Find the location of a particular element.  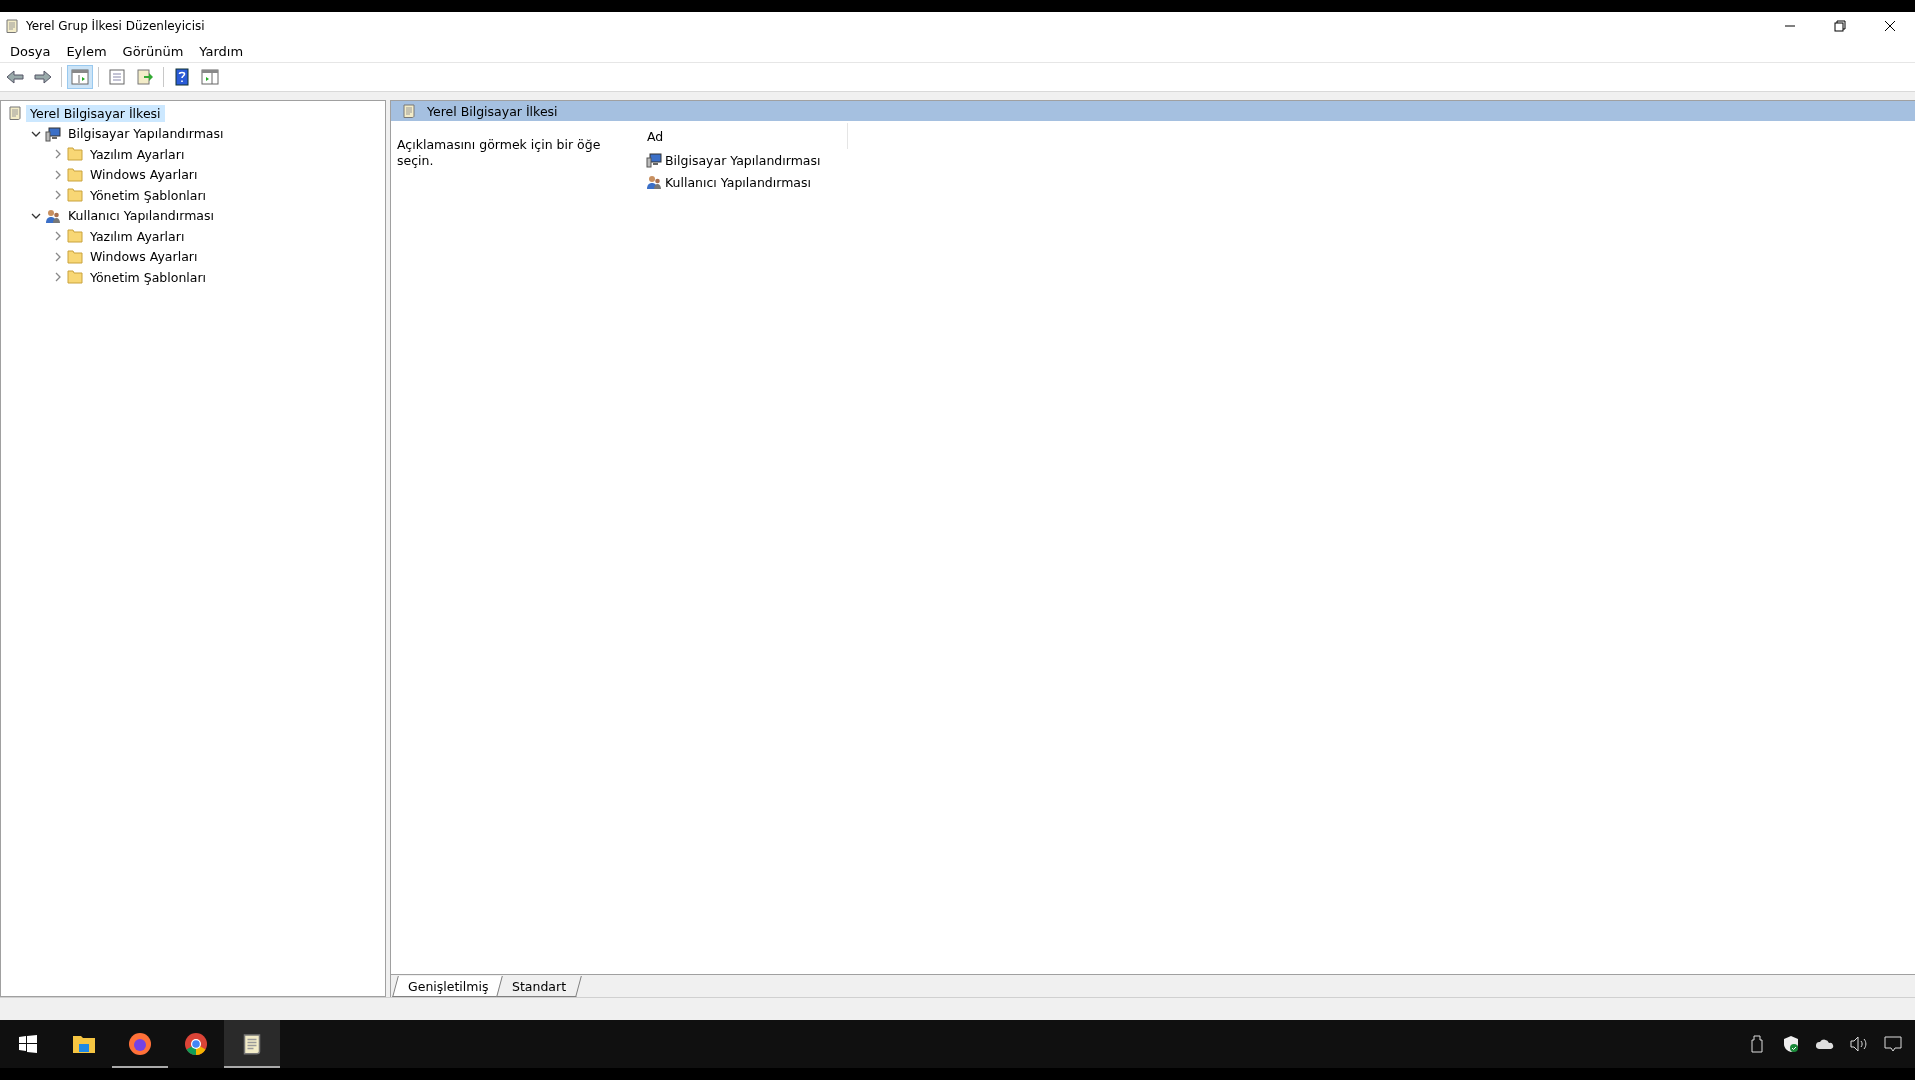

list-item: Kullanıcı Yapılandırması is located at coordinates (738, 182).